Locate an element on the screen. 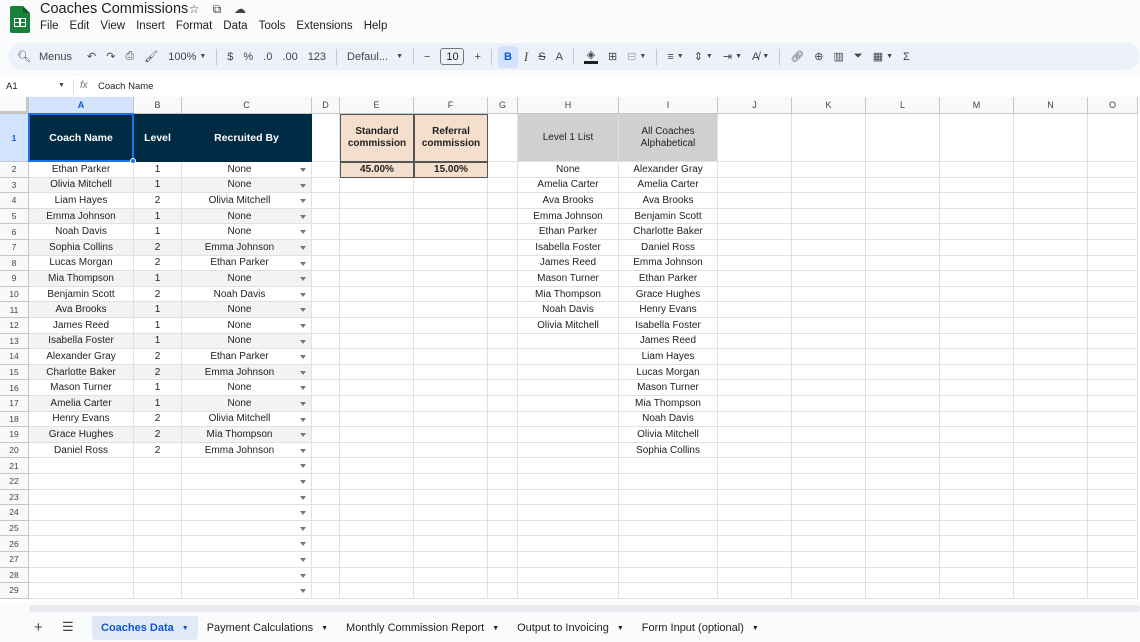  font-select: Defaul... ▼ is located at coordinates (375, 57).